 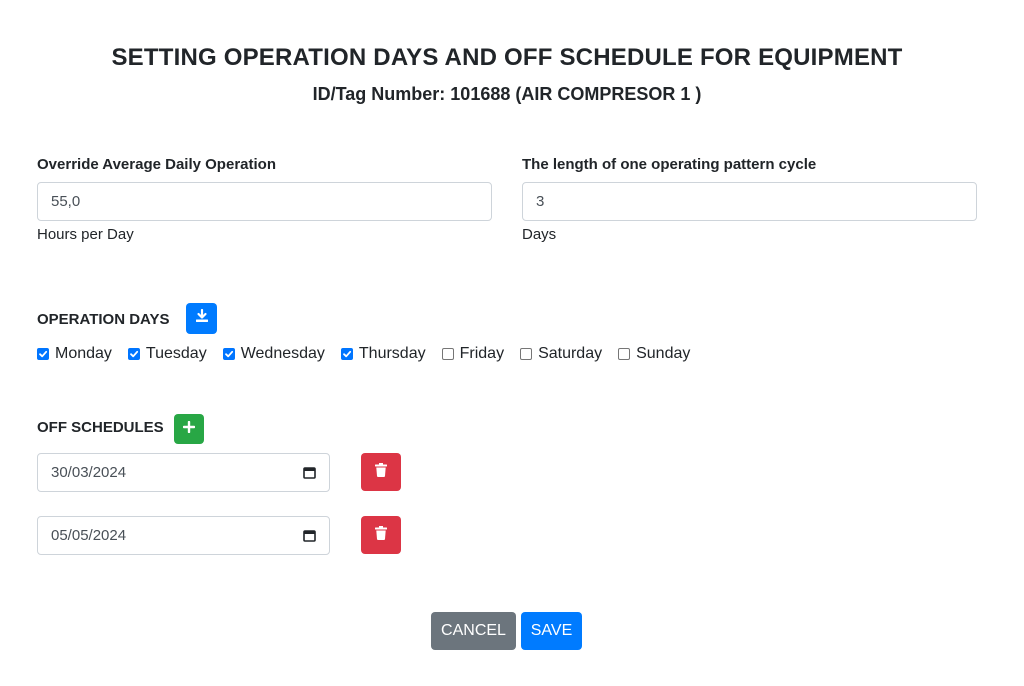 I want to click on off-date-value: 05/05/2024, so click(x=89, y=535).